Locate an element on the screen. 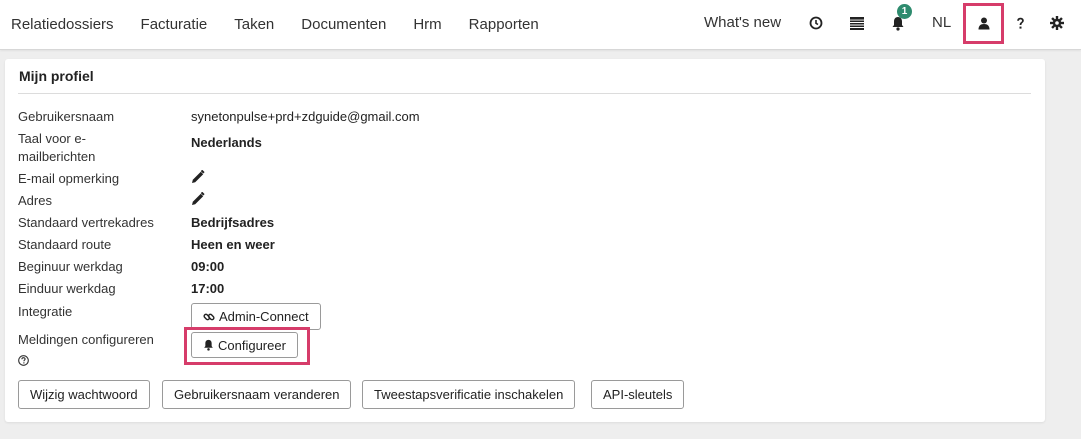 The width and height of the screenshot is (1081, 439). language-selector: NL is located at coordinates (941, 22).